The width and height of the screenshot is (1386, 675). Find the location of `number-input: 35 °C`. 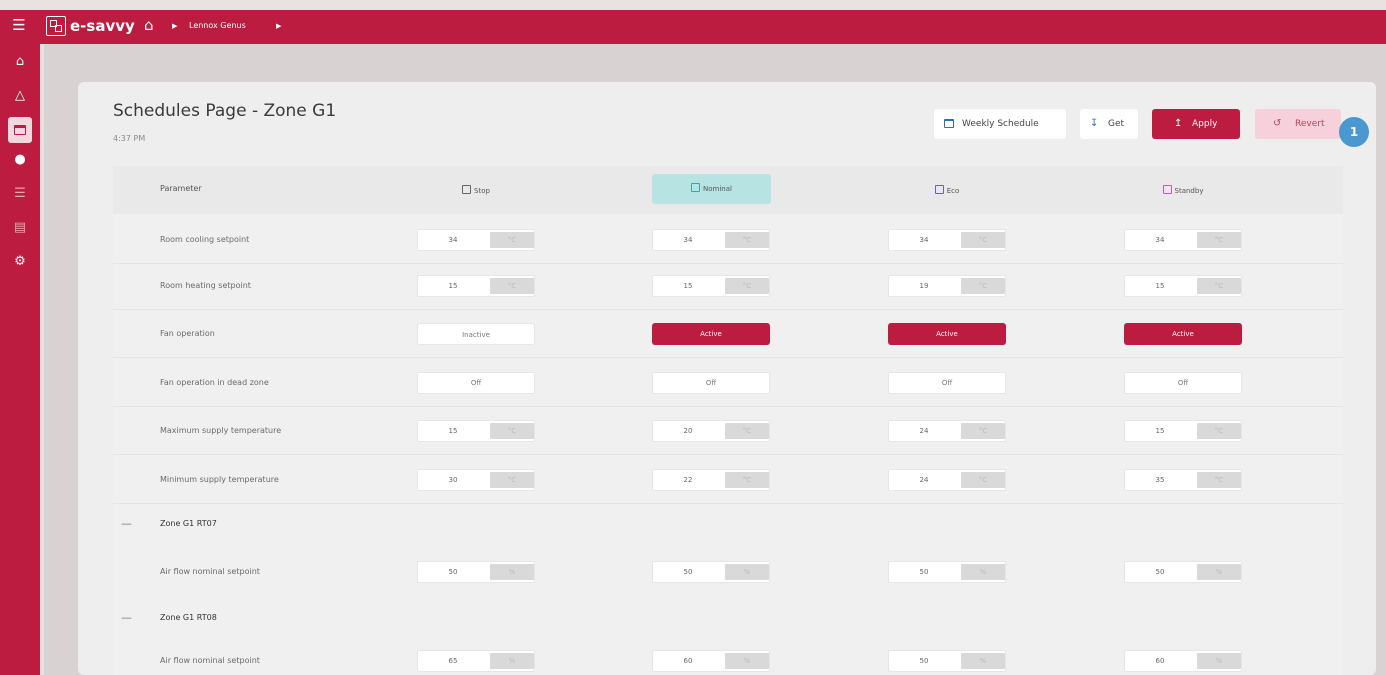

number-input: 35 °C is located at coordinates (1183, 480).